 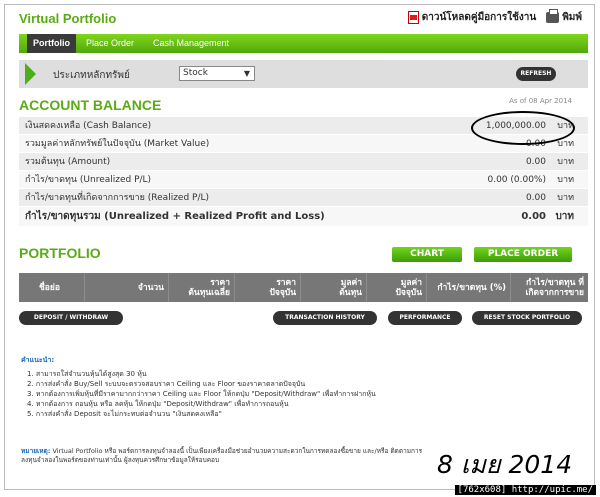 I want to click on balance-row-amount: รวมต้นทุน (Amount) 0.00 บาท, so click(x=303, y=162).